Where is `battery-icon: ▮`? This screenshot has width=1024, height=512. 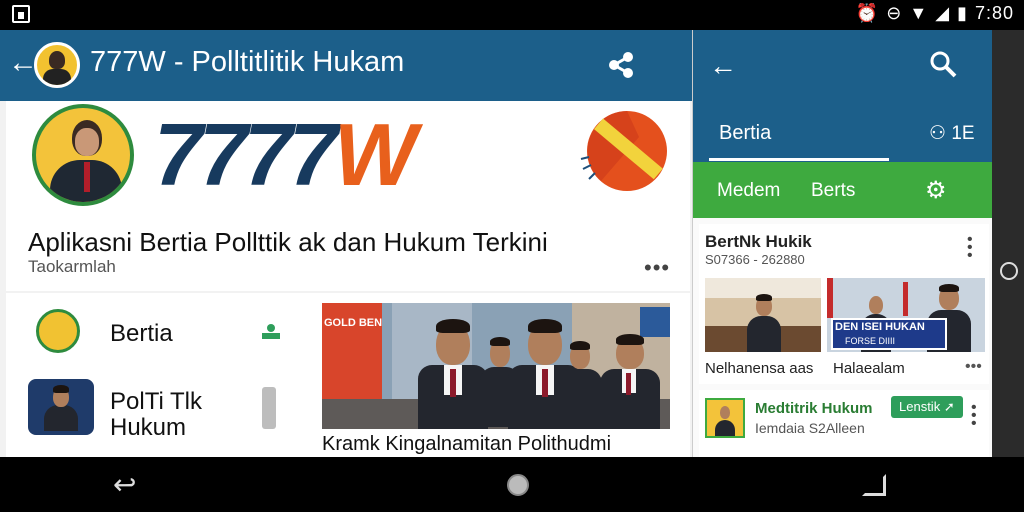 battery-icon: ▮ is located at coordinates (962, 13).